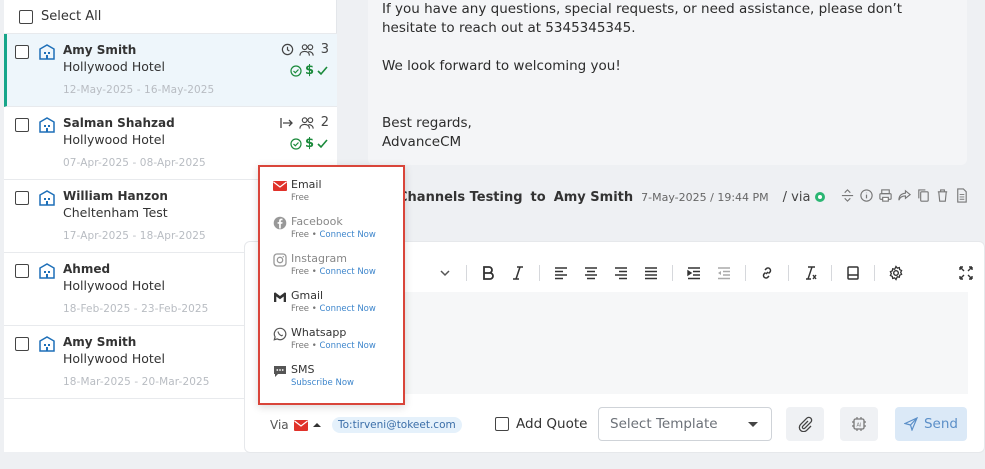 This screenshot has width=985, height=469. I want to click on message-signature: Best regards, AdvanceCM, so click(427, 133).